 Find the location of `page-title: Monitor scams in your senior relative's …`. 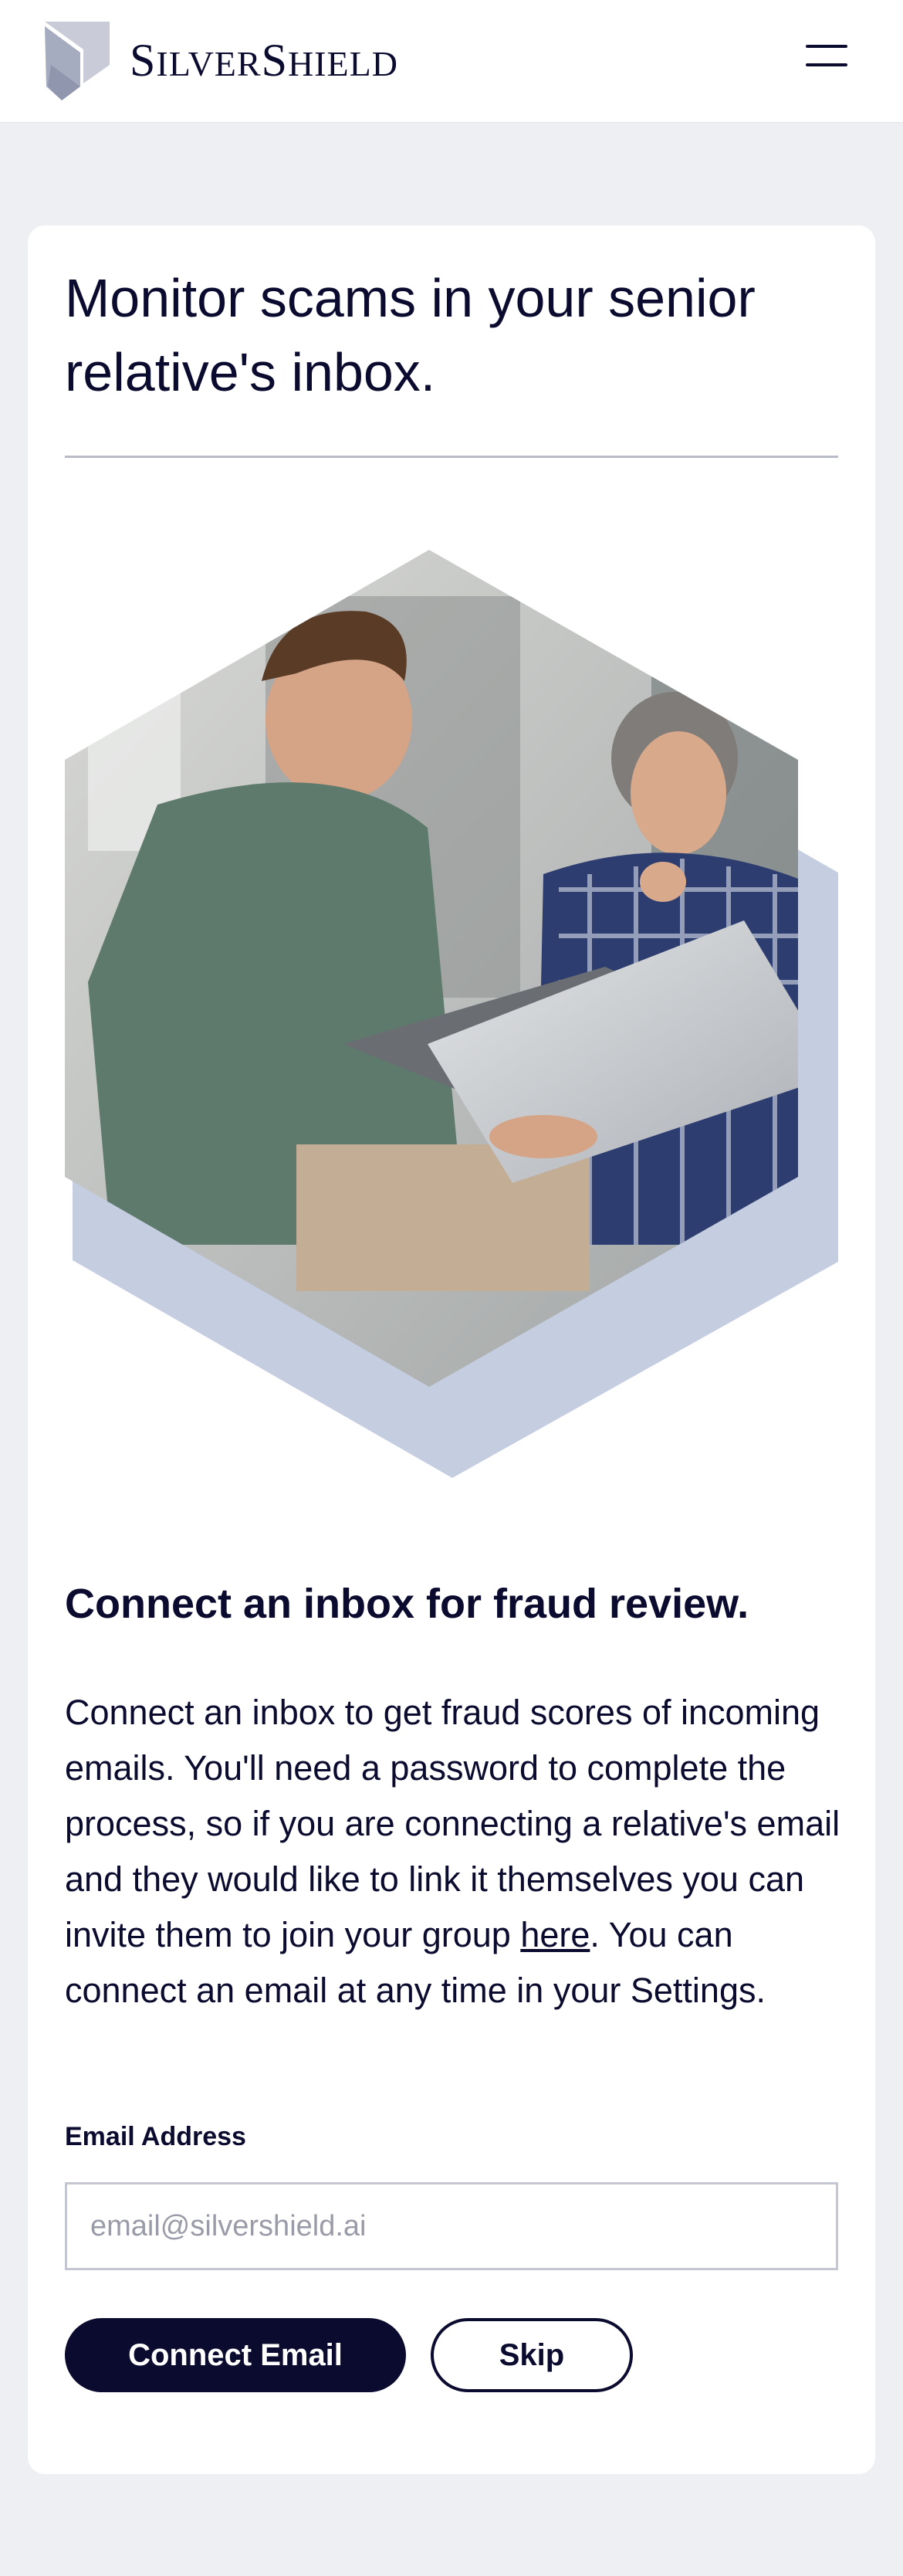

page-title: Monitor scams in your senior relative's … is located at coordinates (411, 335).